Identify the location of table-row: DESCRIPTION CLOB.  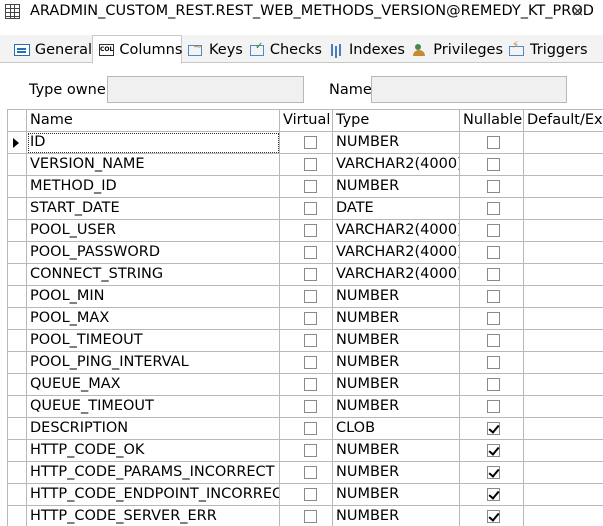
(305, 429).